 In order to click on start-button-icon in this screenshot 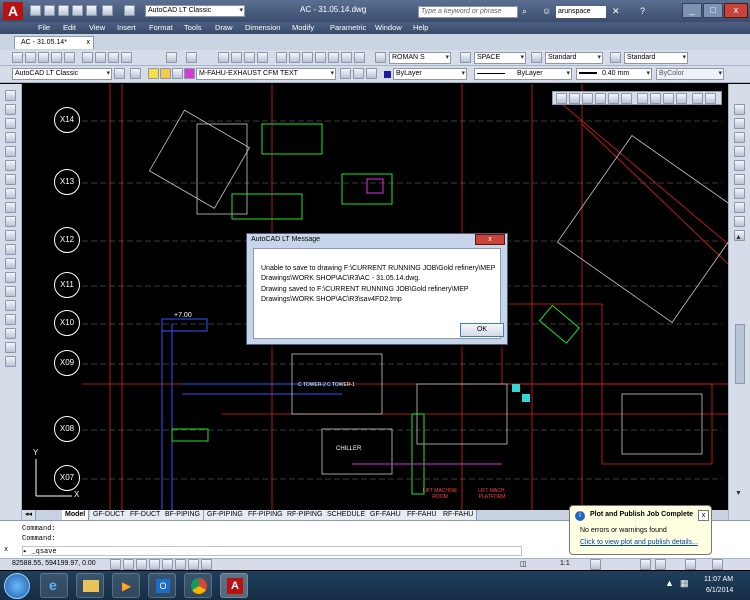, I will do `click(17, 586)`.